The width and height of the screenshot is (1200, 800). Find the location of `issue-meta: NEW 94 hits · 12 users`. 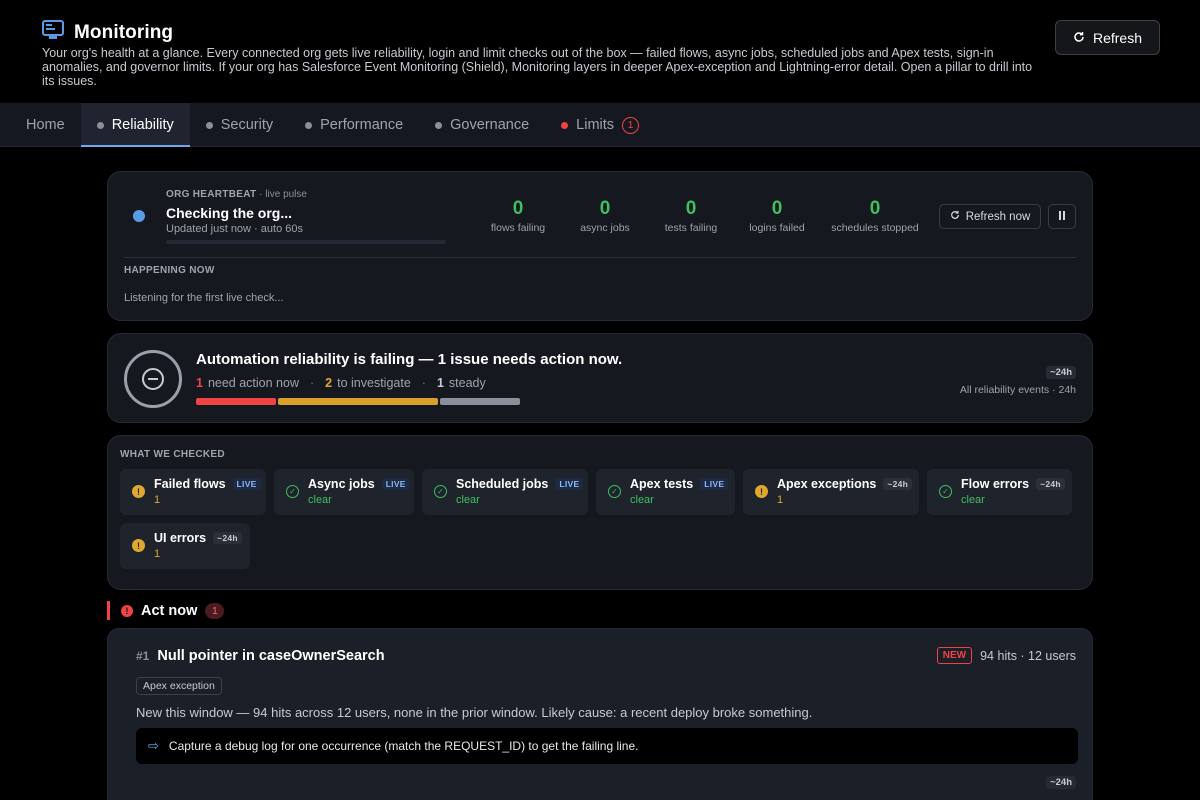

issue-meta: NEW 94 hits · 12 users is located at coordinates (1006, 655).